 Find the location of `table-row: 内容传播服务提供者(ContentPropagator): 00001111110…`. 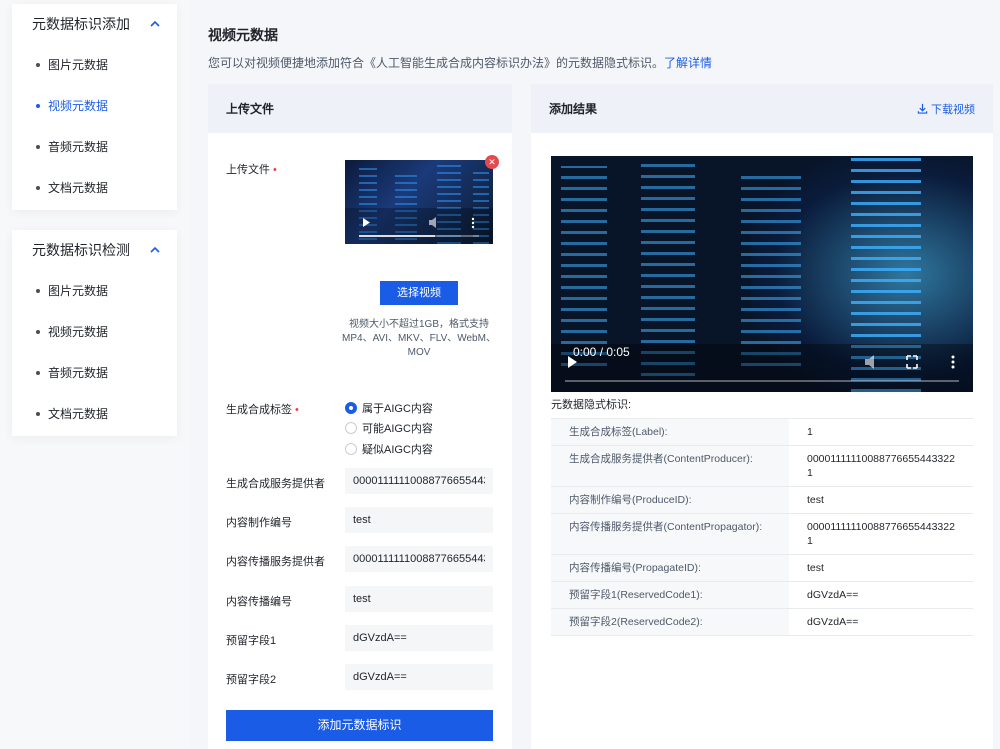

table-row: 内容传播服务提供者(ContentPropagator): 00001111110… is located at coordinates (762, 534).